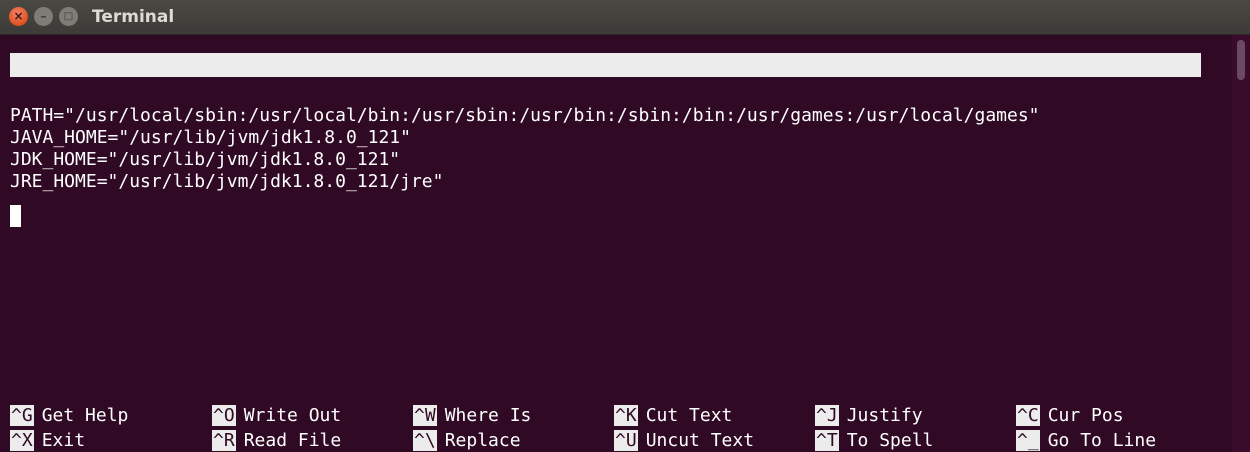 Image resolution: width=1250 pixels, height=452 pixels. I want to click on shortcut-write-out: ^O Write Out, so click(276, 415).